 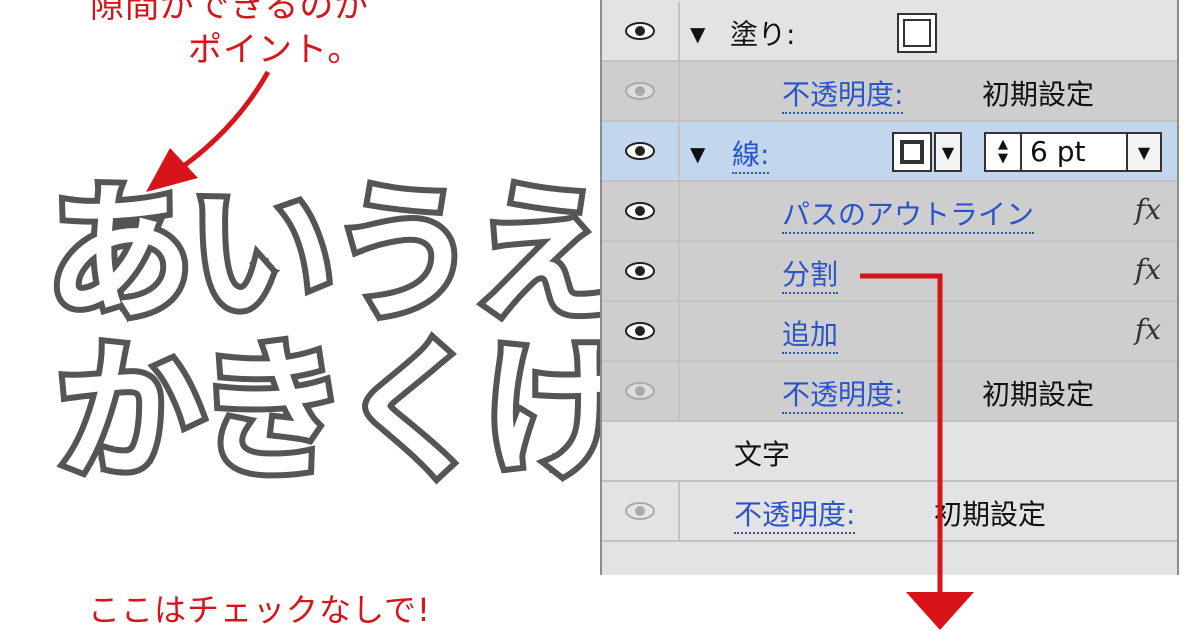 I want to click on effect-link: 追加, so click(x=810, y=333).